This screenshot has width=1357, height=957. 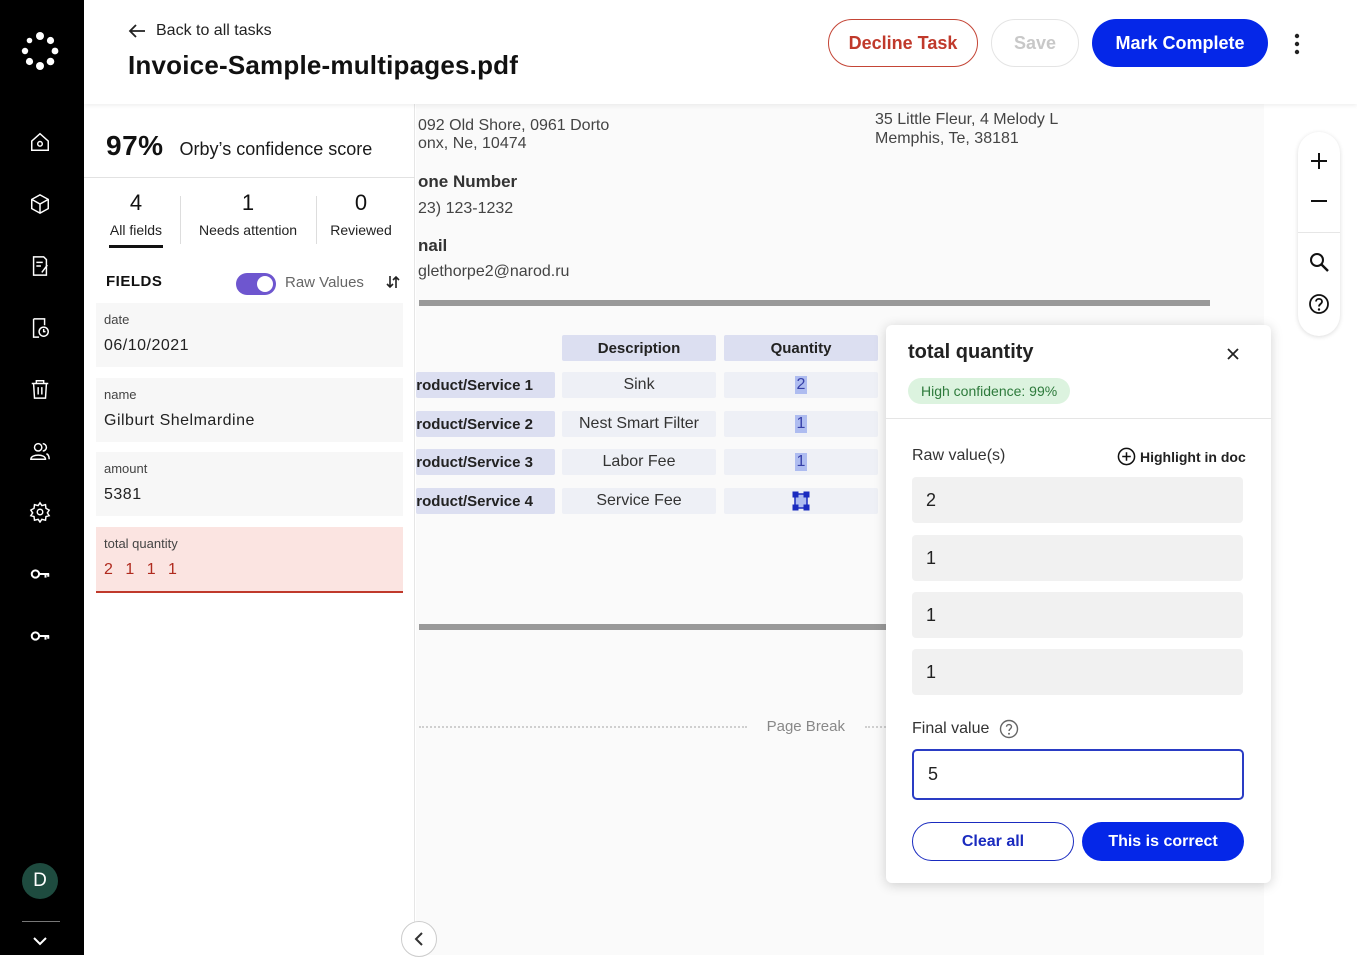 I want to click on home-icon, so click(x=40, y=142).